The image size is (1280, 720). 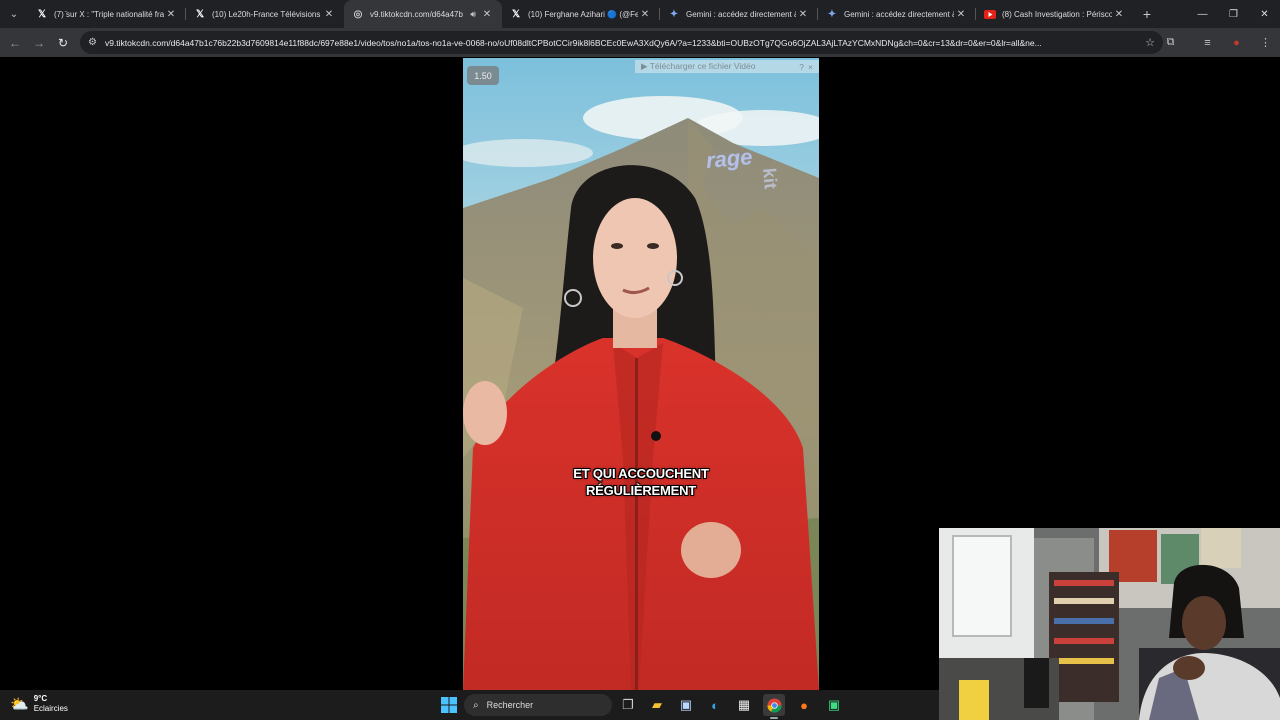 I want to click on tab-title: (10) Le20h-France Télévisions s, so click(x=267, y=14).